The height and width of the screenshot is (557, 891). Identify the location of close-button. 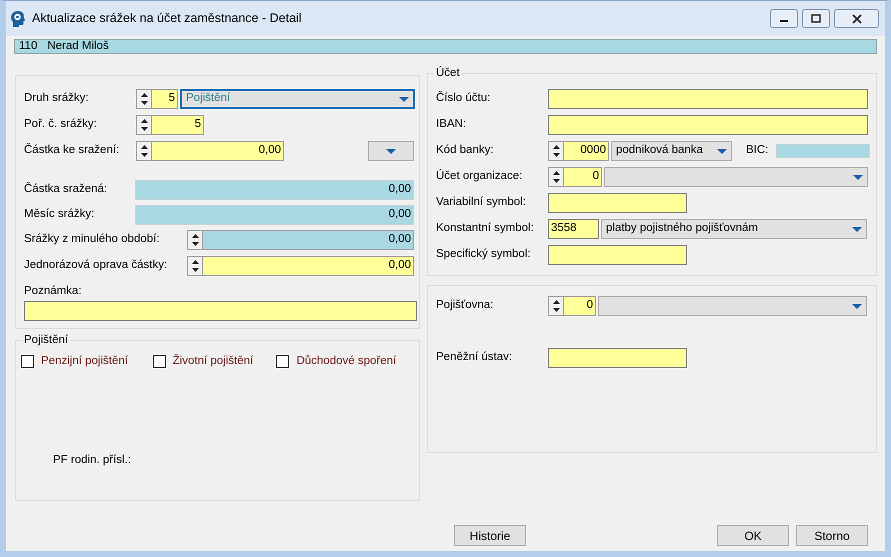
(856, 18).